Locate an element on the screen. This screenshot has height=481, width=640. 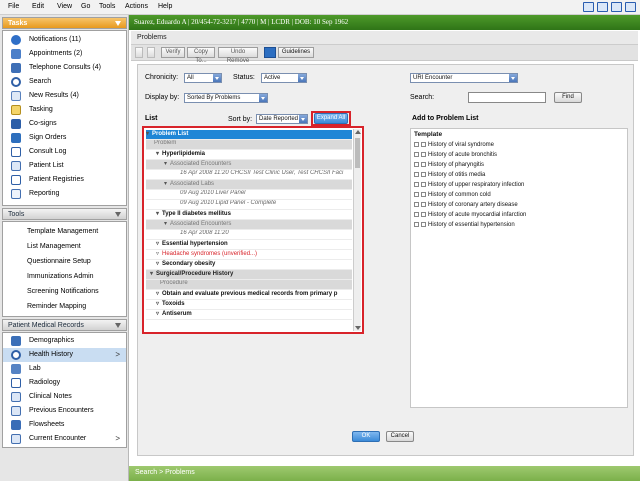
add-list-item: History of essential hypertension is located at coordinates (519, 226).